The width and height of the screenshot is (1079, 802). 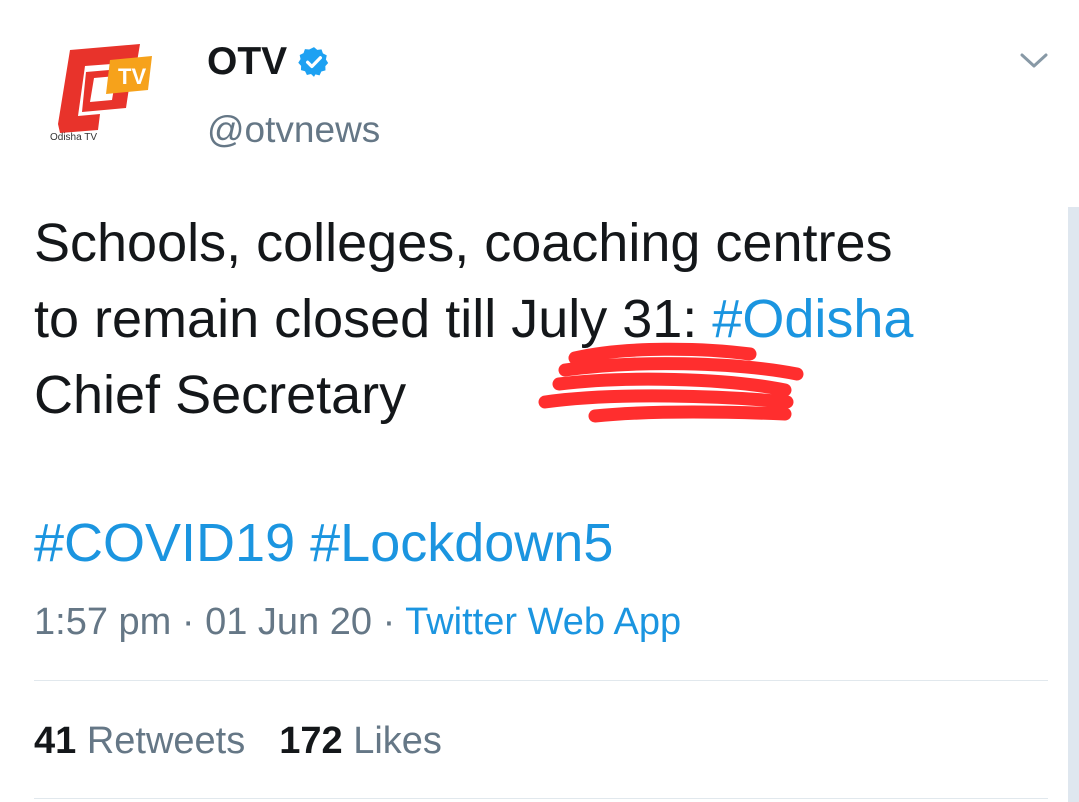 I want to click on tweet-line-1: Schools, colleges, coaching centres, so click(x=463, y=243).